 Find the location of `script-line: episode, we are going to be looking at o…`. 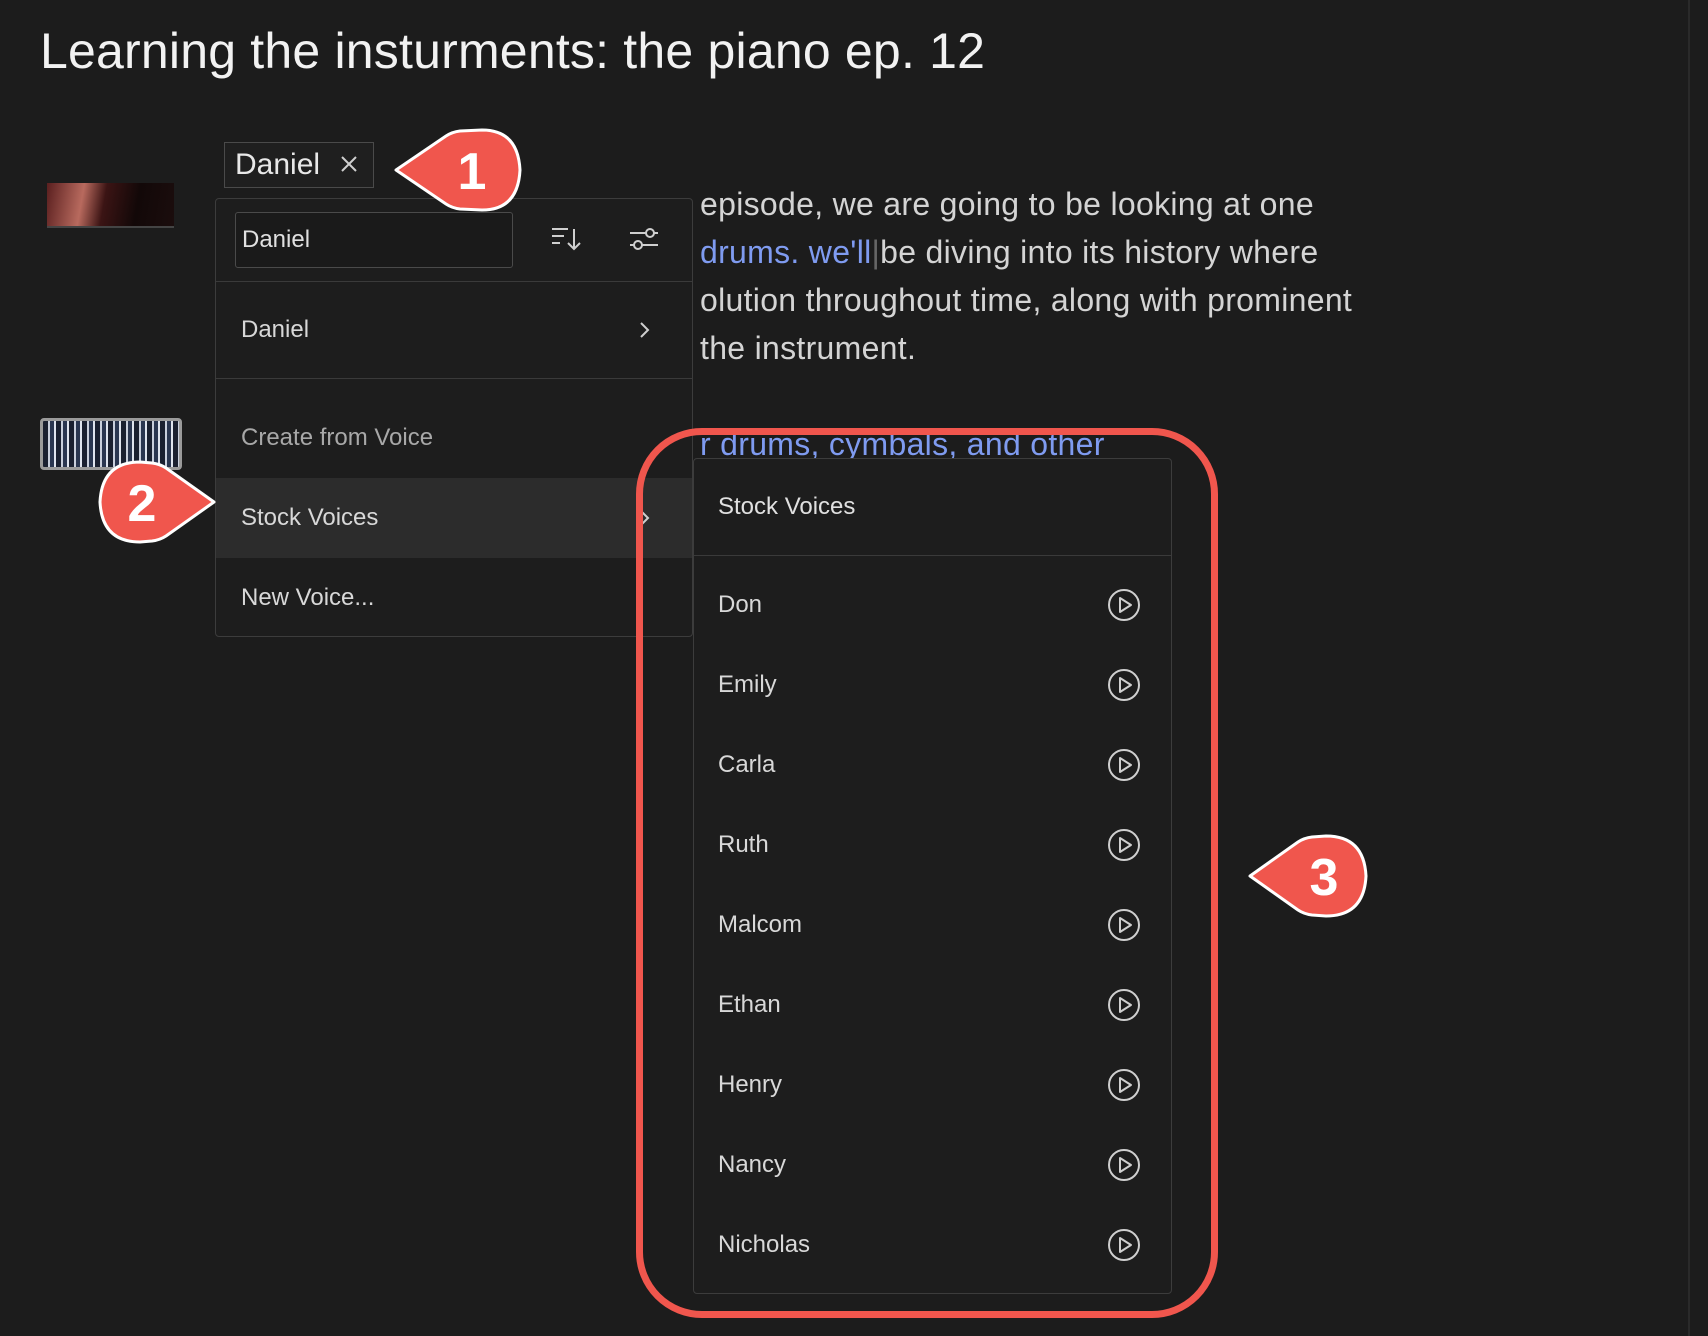

script-line: episode, we are going to be looking at o… is located at coordinates (1007, 204).